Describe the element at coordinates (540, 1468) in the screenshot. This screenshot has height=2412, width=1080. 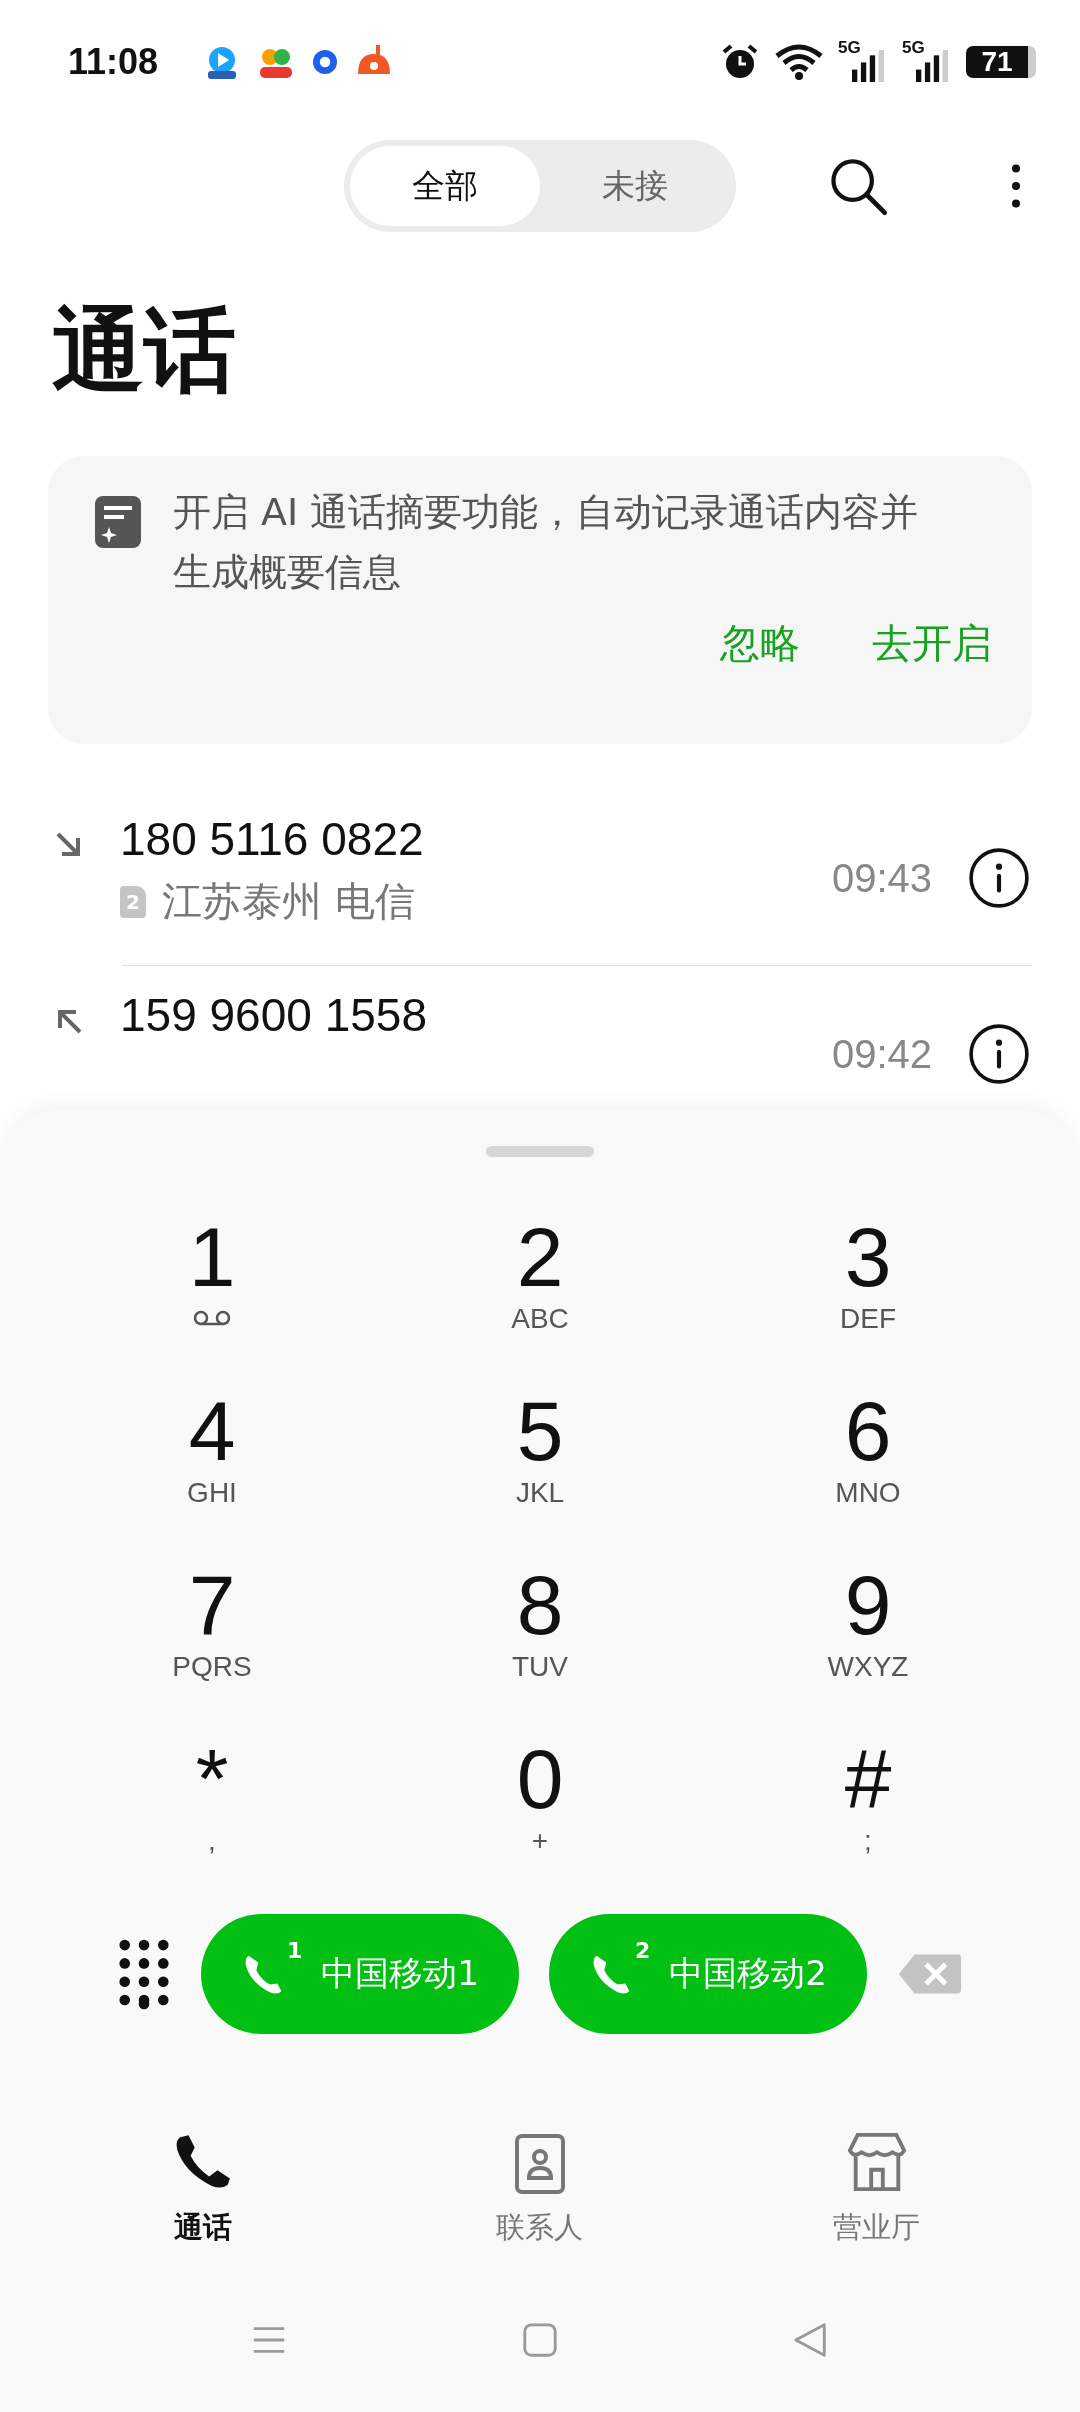
I see `dial-key: 5 JKL` at that location.